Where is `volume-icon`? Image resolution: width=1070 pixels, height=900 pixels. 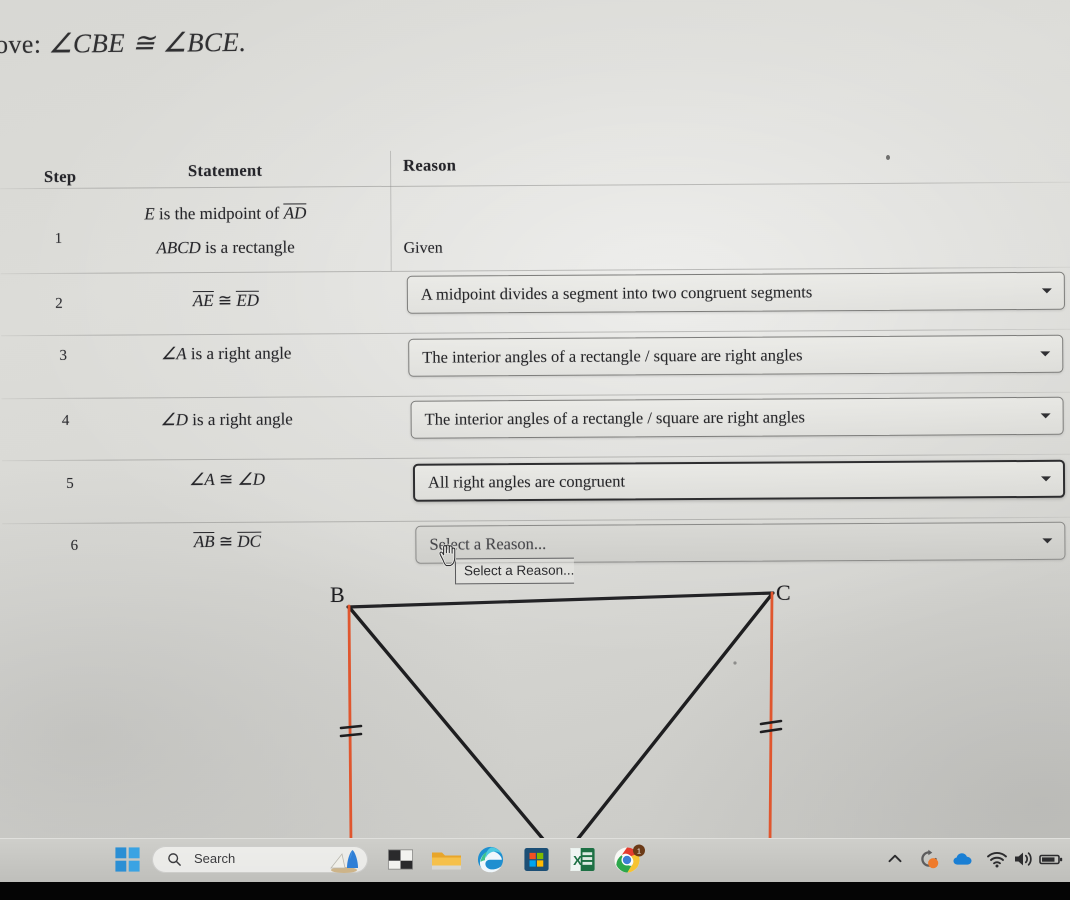 volume-icon is located at coordinates (1023, 859).